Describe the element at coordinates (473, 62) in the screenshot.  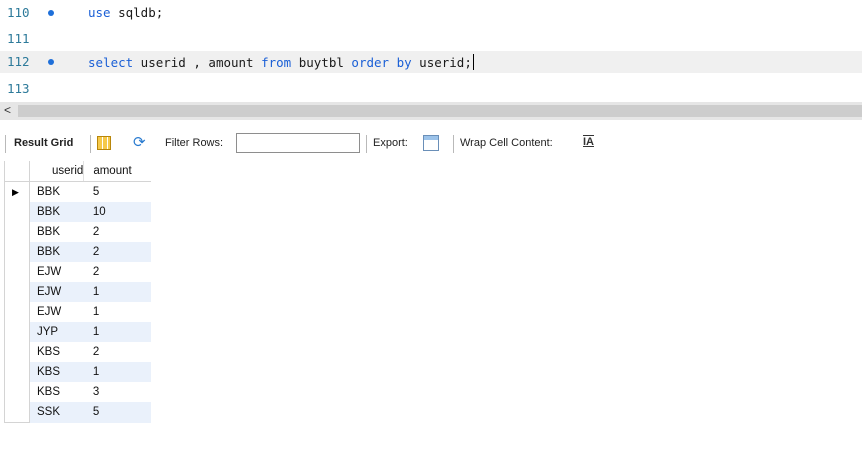
I see `text-caret` at that location.